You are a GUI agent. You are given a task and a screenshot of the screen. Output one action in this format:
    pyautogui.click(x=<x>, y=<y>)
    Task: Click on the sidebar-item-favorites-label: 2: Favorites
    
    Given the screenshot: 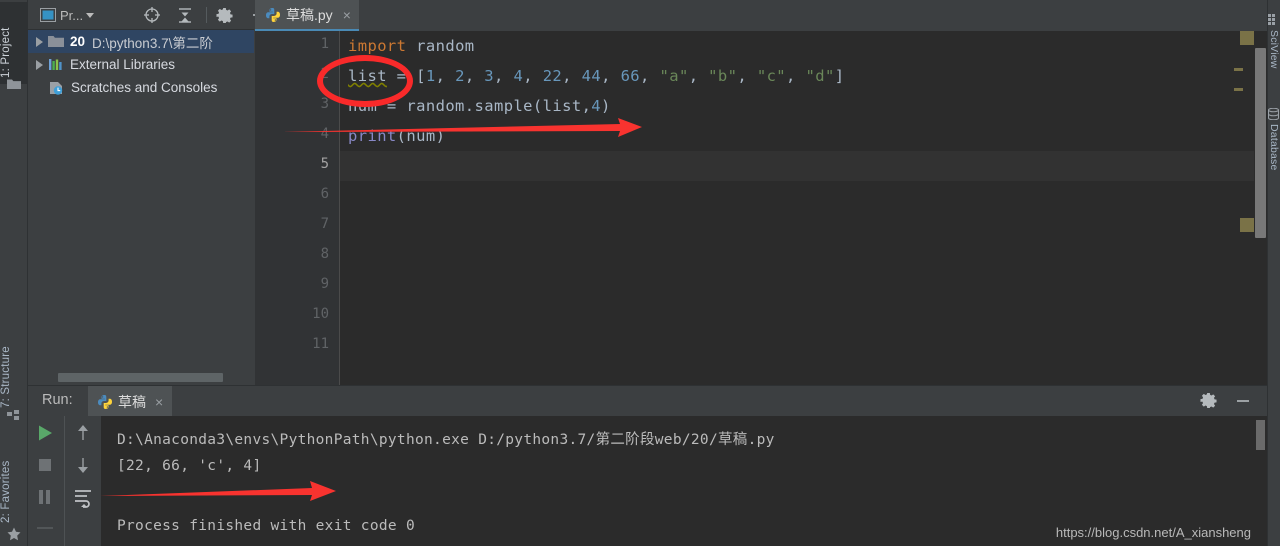 What is the action you would take?
    pyautogui.click(x=6, y=491)
    